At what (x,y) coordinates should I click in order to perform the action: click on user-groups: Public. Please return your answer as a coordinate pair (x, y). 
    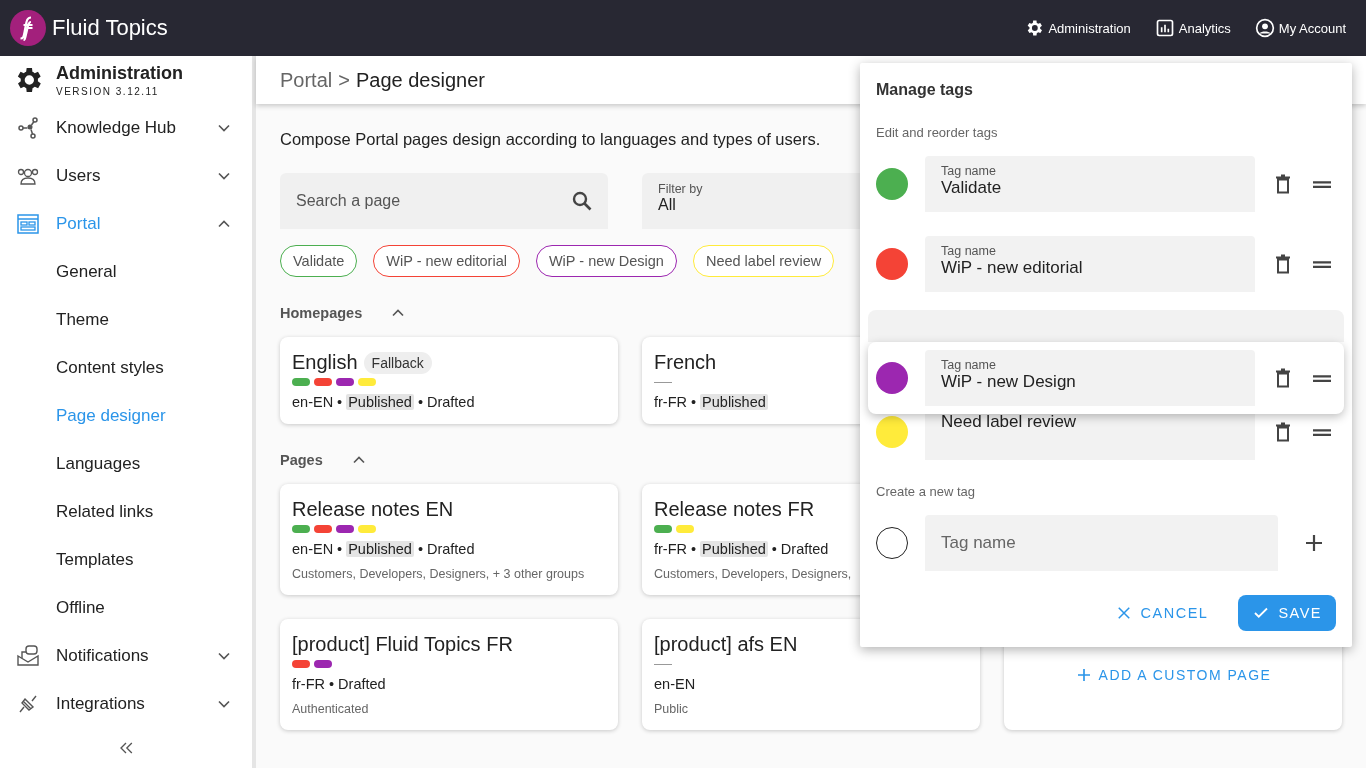
    Looking at the image, I should click on (754, 709).